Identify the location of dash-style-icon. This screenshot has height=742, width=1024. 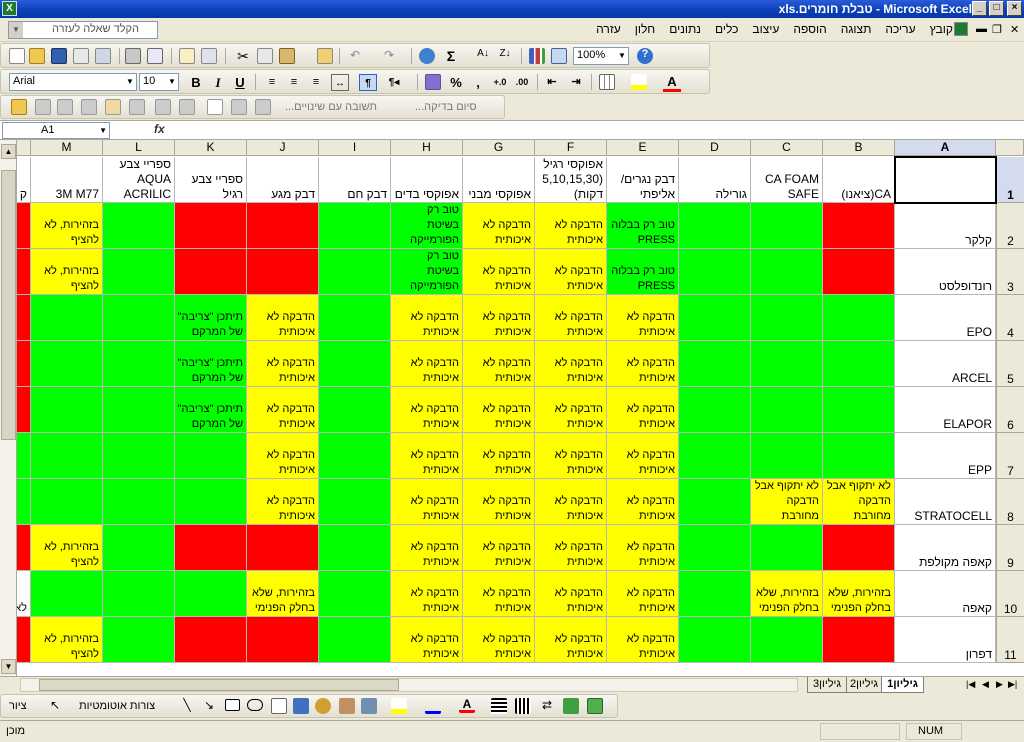
(523, 706).